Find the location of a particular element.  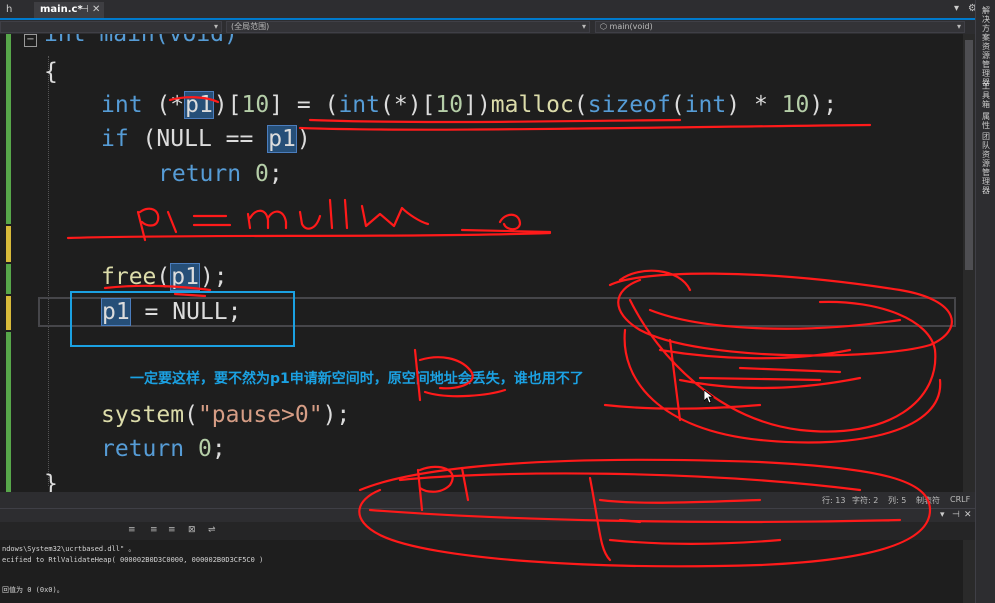

tab-list-dropdown-icon: ▾ is located at coordinates (956, 8).